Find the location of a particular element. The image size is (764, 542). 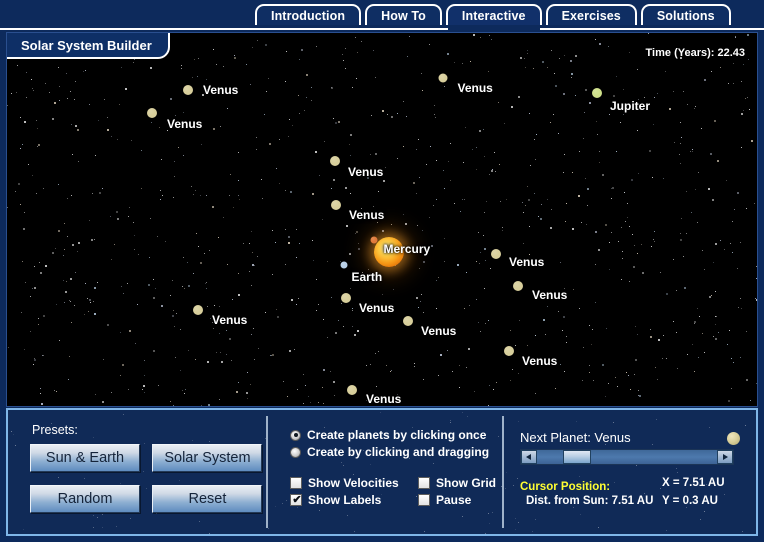

random-button: Random is located at coordinates (85, 499).